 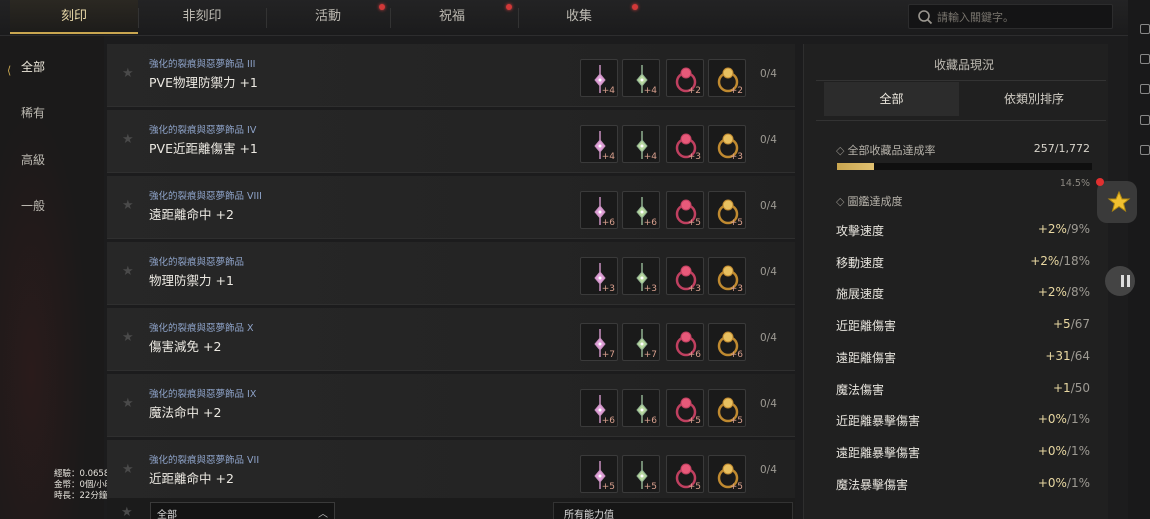 What do you see at coordinates (9, 70) in the screenshot?
I see `selected-marker-icon: ⟨` at bounding box center [9, 70].